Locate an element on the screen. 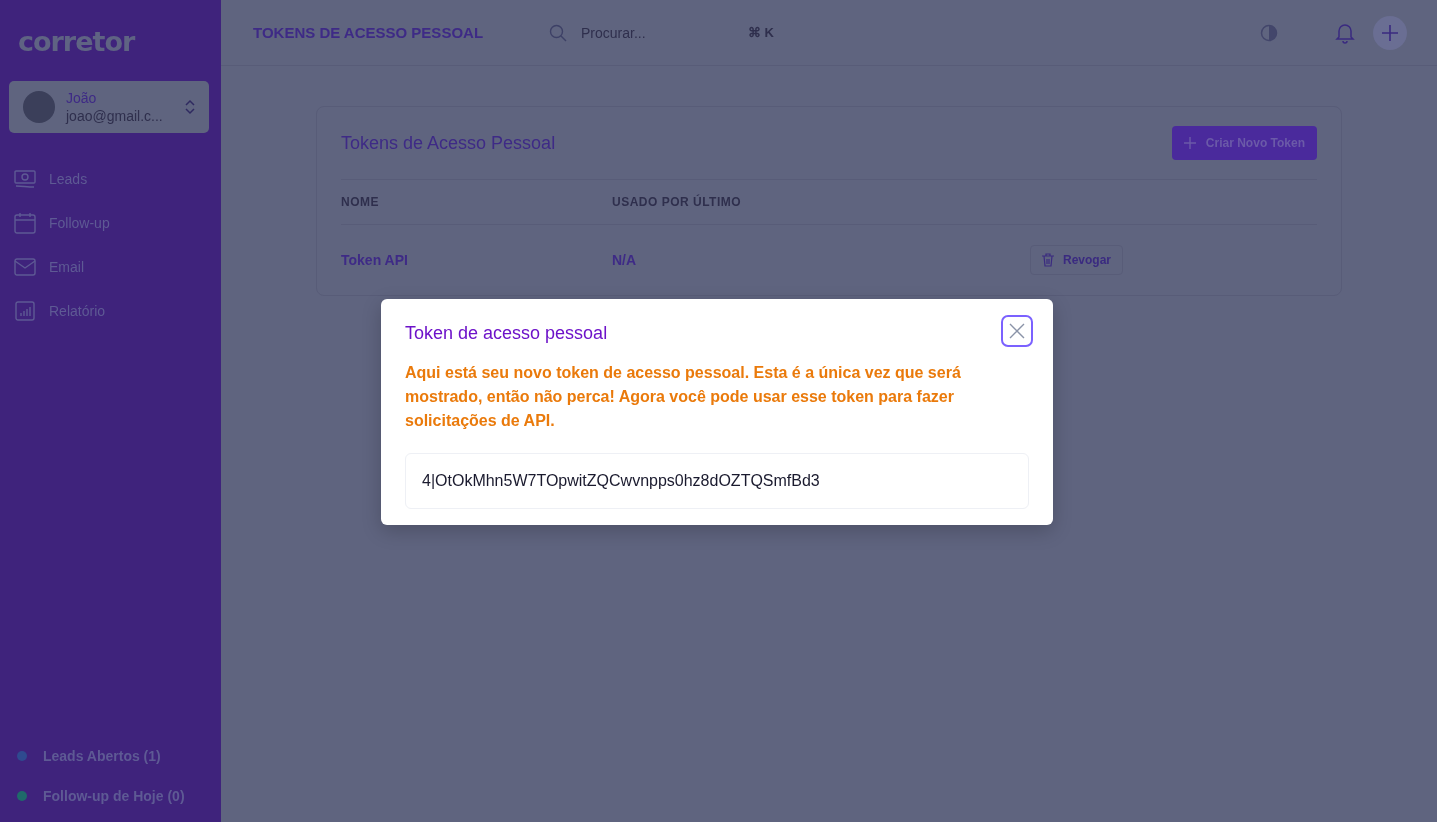 The width and height of the screenshot is (1437, 822). revoke-button: Revogar is located at coordinates (1077, 260).